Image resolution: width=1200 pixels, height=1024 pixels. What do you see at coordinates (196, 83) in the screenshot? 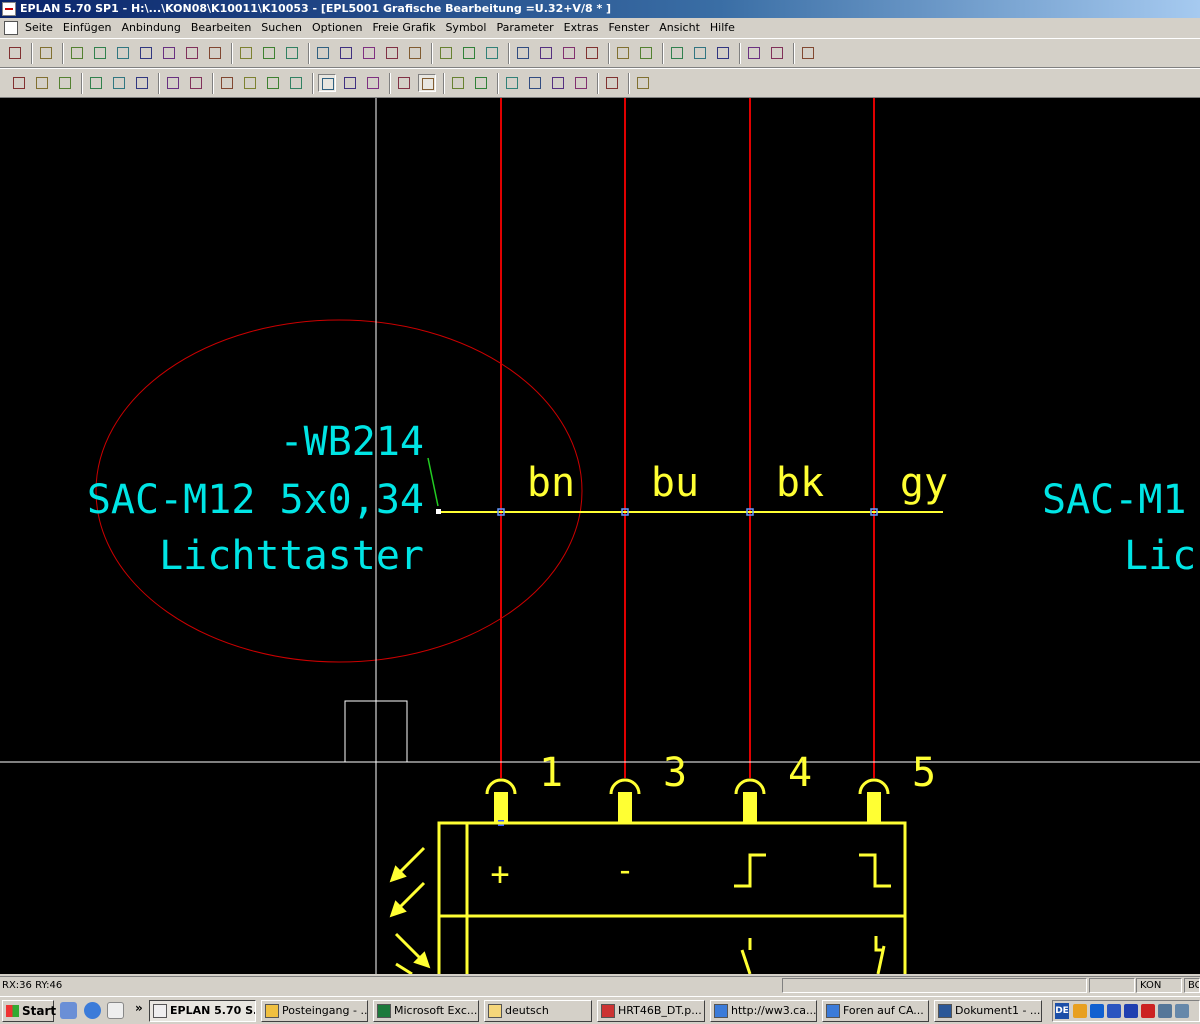
I see `props-2-icon` at bounding box center [196, 83].